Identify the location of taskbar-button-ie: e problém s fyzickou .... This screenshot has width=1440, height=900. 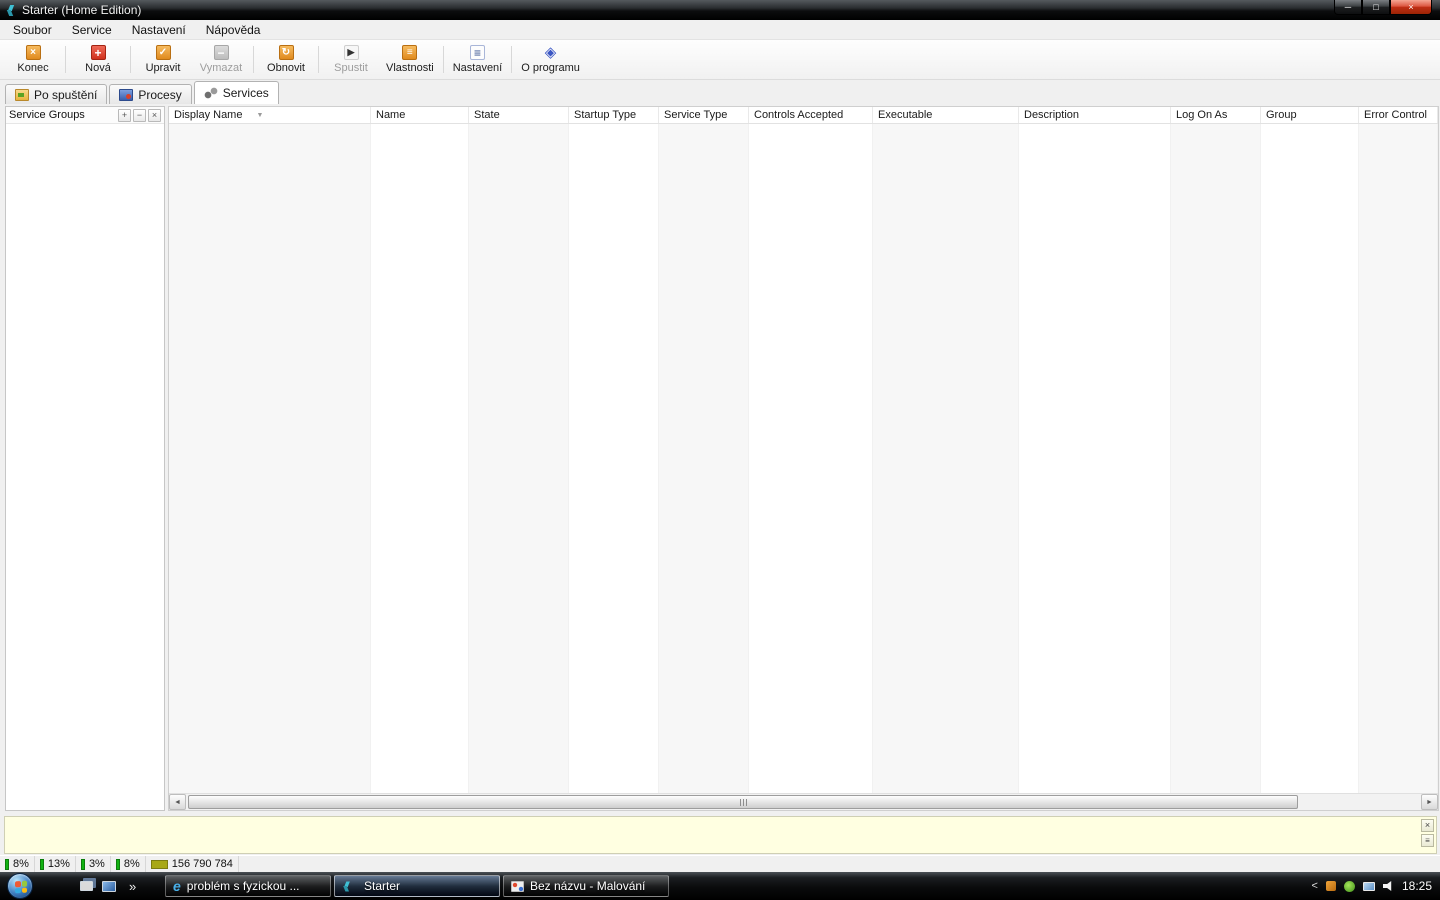
(248, 886).